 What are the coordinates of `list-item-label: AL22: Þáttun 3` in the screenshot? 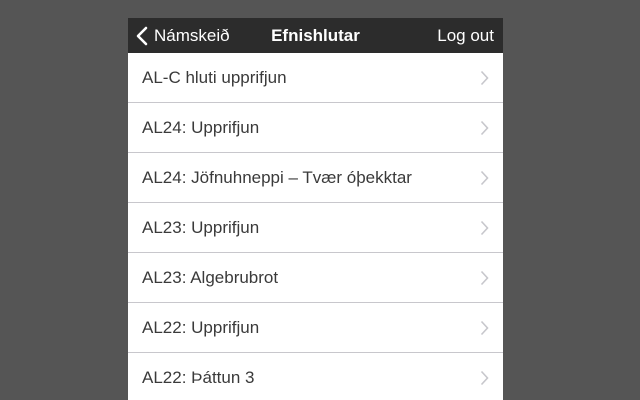 It's located at (198, 377).